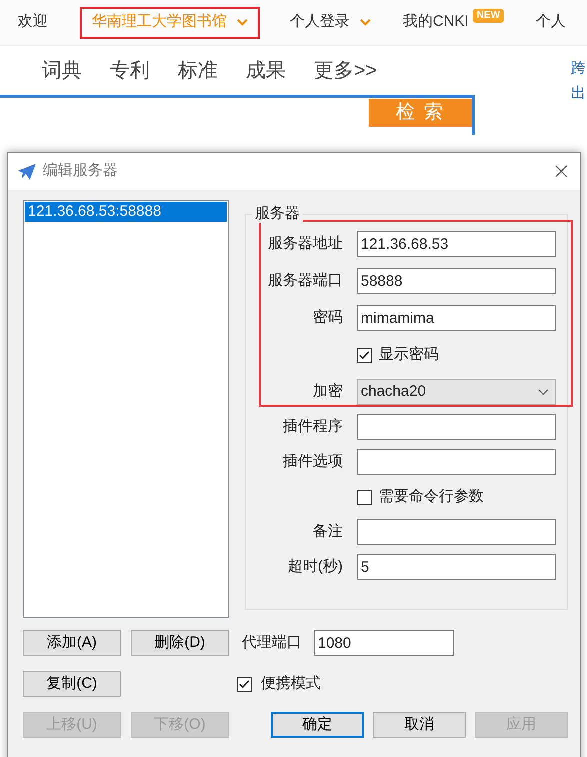  I want to click on nav-item: 个人, so click(551, 22).